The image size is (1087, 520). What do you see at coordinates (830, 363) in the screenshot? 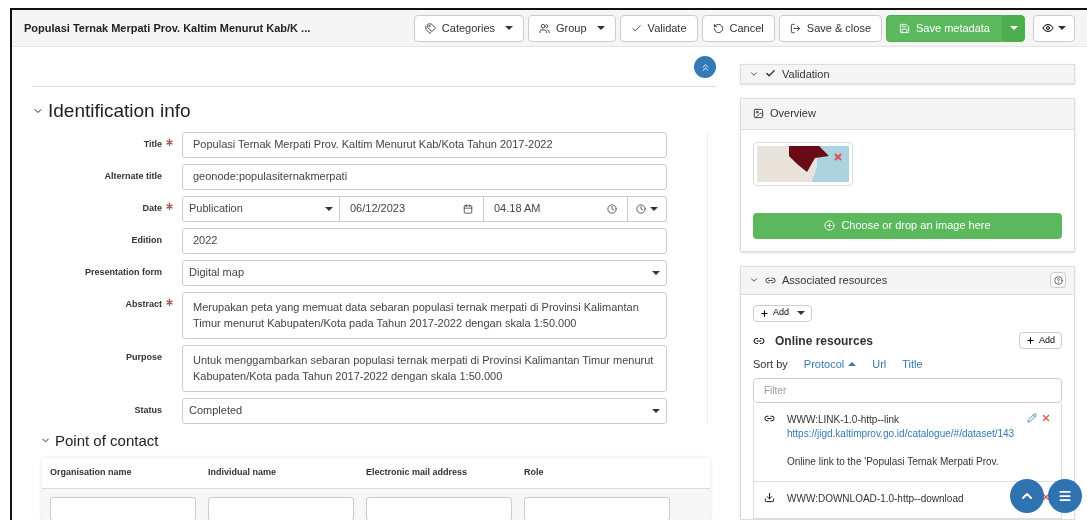
I see `sort-option: Protocol` at bounding box center [830, 363].